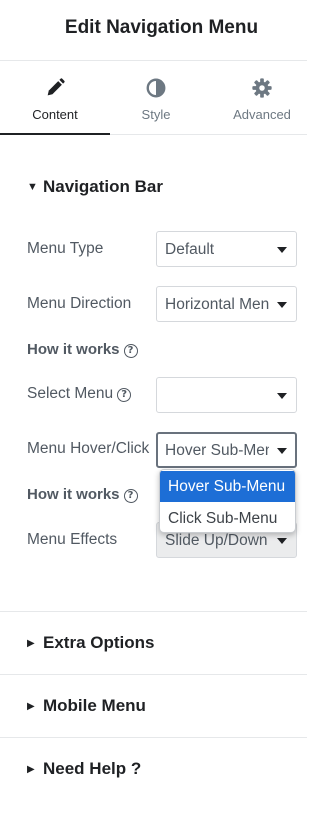  What do you see at coordinates (88, 448) in the screenshot?
I see `menu-hover-click-label: Menu Hover/Click` at bounding box center [88, 448].